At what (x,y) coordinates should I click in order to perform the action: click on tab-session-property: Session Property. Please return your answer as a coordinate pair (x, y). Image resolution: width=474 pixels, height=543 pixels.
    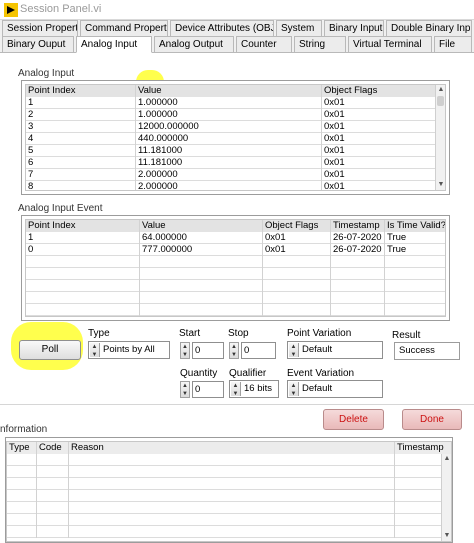
    Looking at the image, I should click on (40, 28).